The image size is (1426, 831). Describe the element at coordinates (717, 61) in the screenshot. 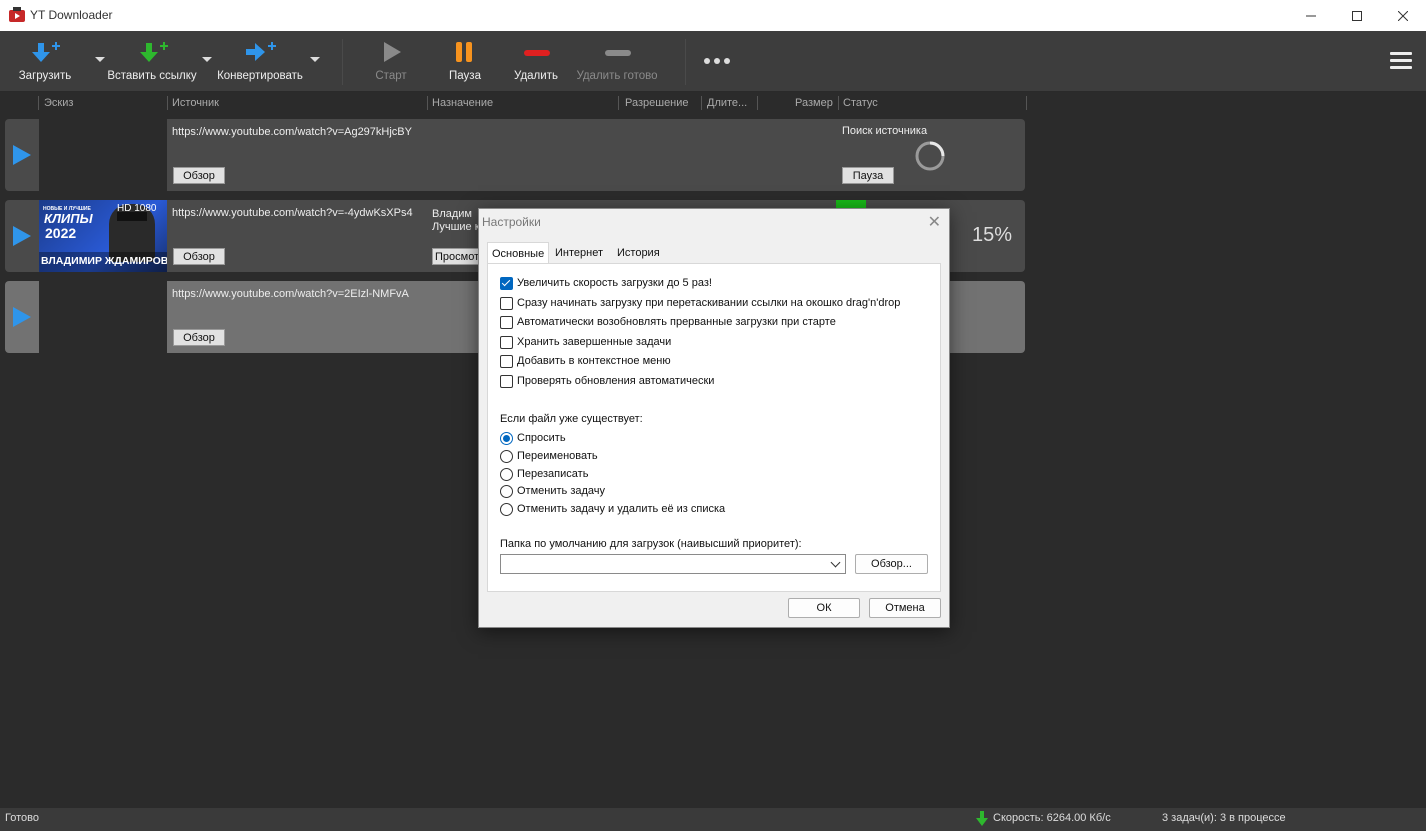

I see `more-icon` at that location.